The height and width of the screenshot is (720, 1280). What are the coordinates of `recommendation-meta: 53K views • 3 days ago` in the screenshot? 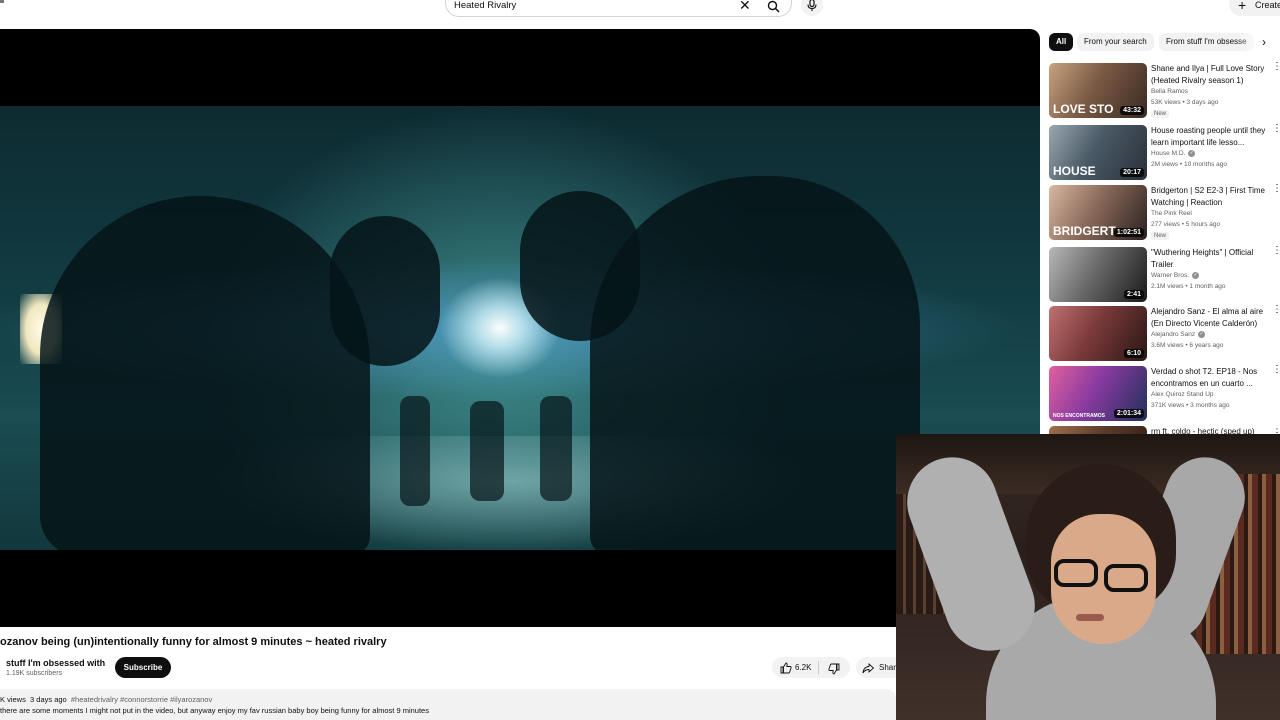 It's located at (1185, 102).